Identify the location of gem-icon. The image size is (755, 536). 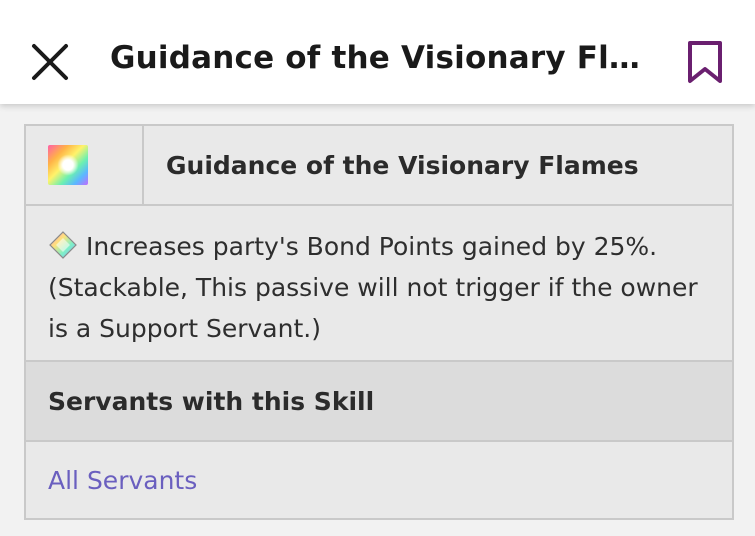
(63, 245).